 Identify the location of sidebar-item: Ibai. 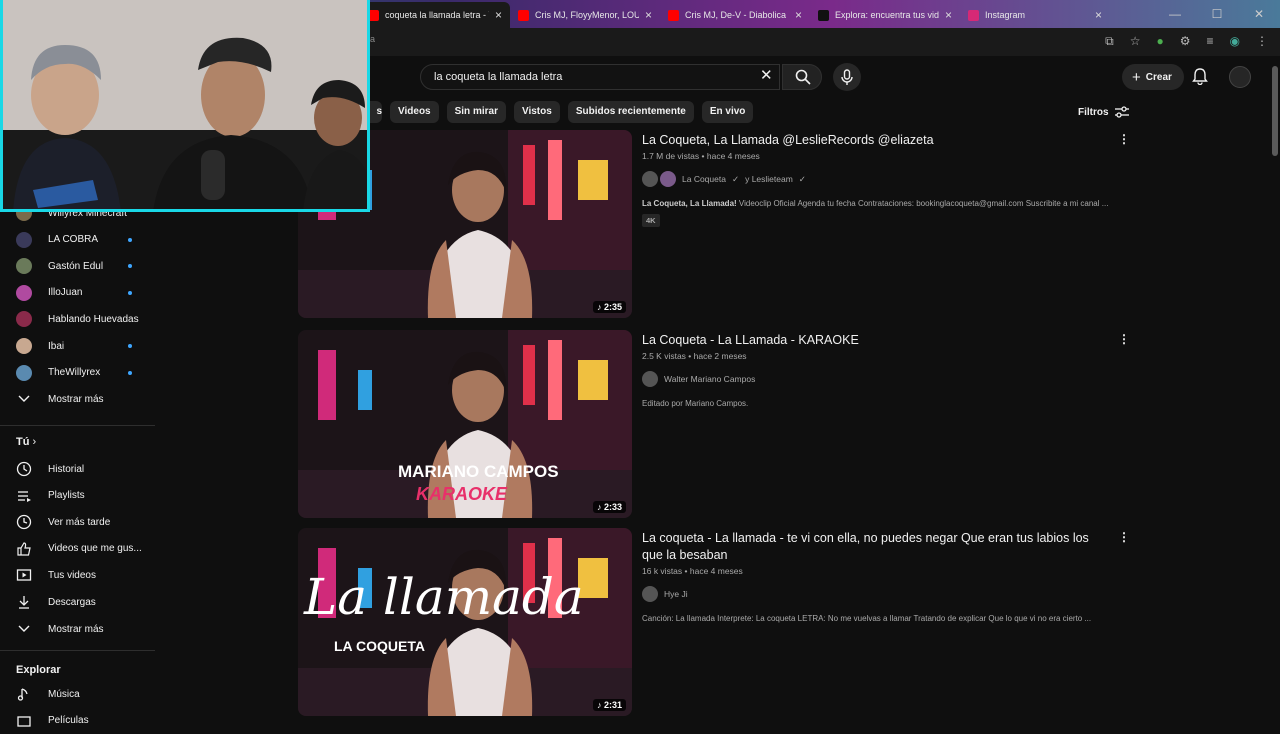
(77, 346).